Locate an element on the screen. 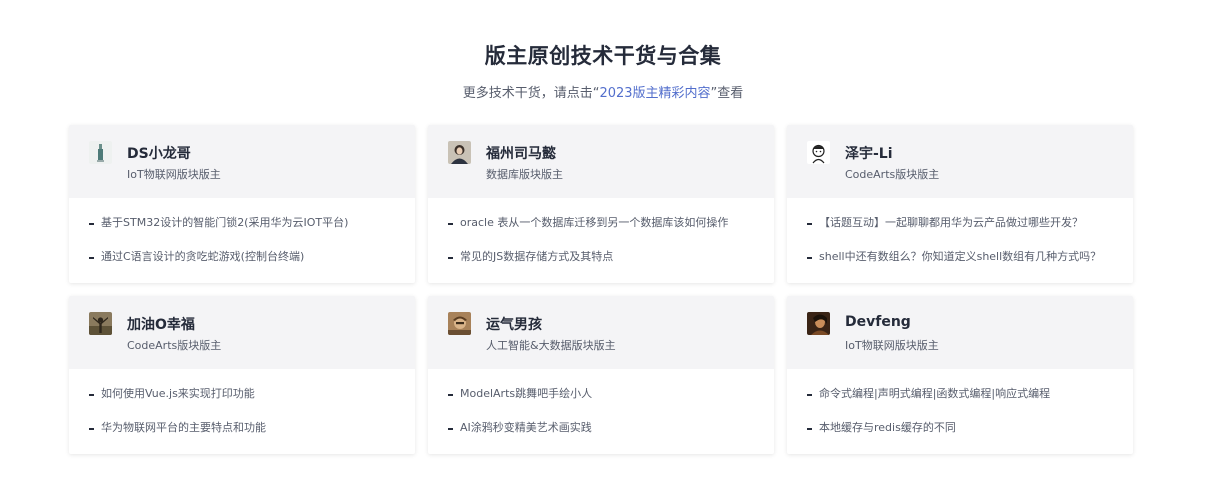 This screenshot has height=496, width=1206. article-link: 常见的JS数据存储方式及其特点 is located at coordinates (611, 257).